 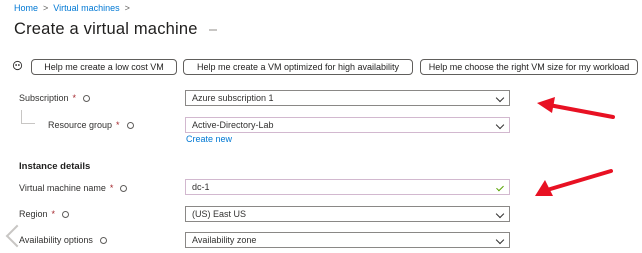 I want to click on resource-group-select: Active-Directory-Lab, so click(x=347, y=125).